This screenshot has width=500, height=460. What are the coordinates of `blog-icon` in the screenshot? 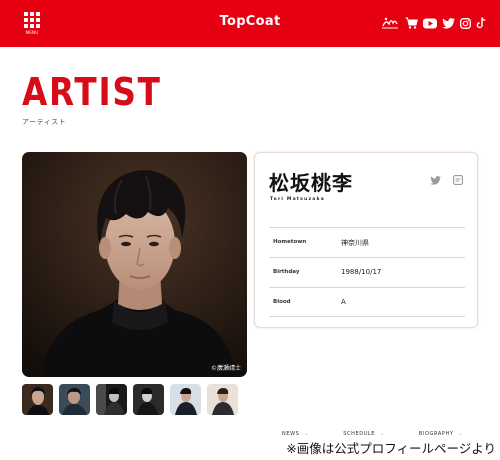 It's located at (458, 180).